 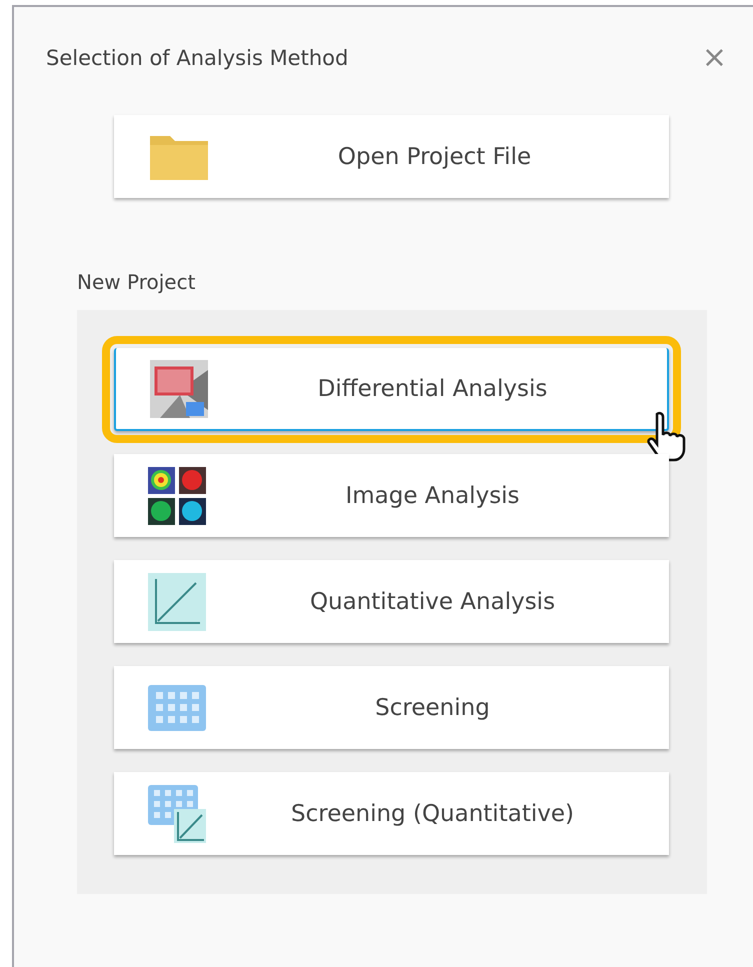 I want to click on open-project-button: Open Project File, so click(x=391, y=156).